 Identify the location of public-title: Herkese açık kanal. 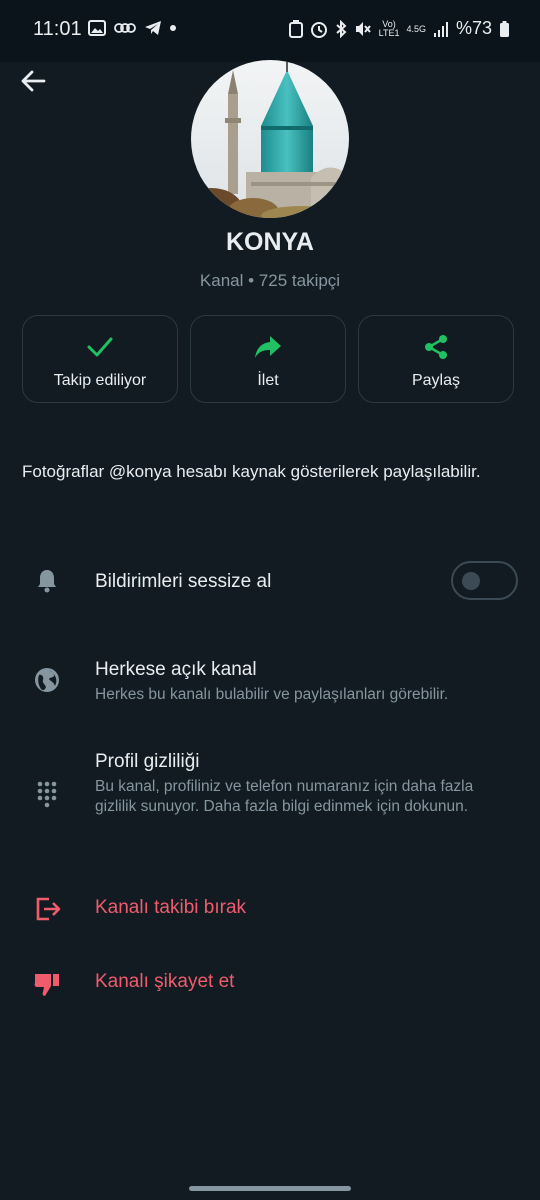
(176, 669).